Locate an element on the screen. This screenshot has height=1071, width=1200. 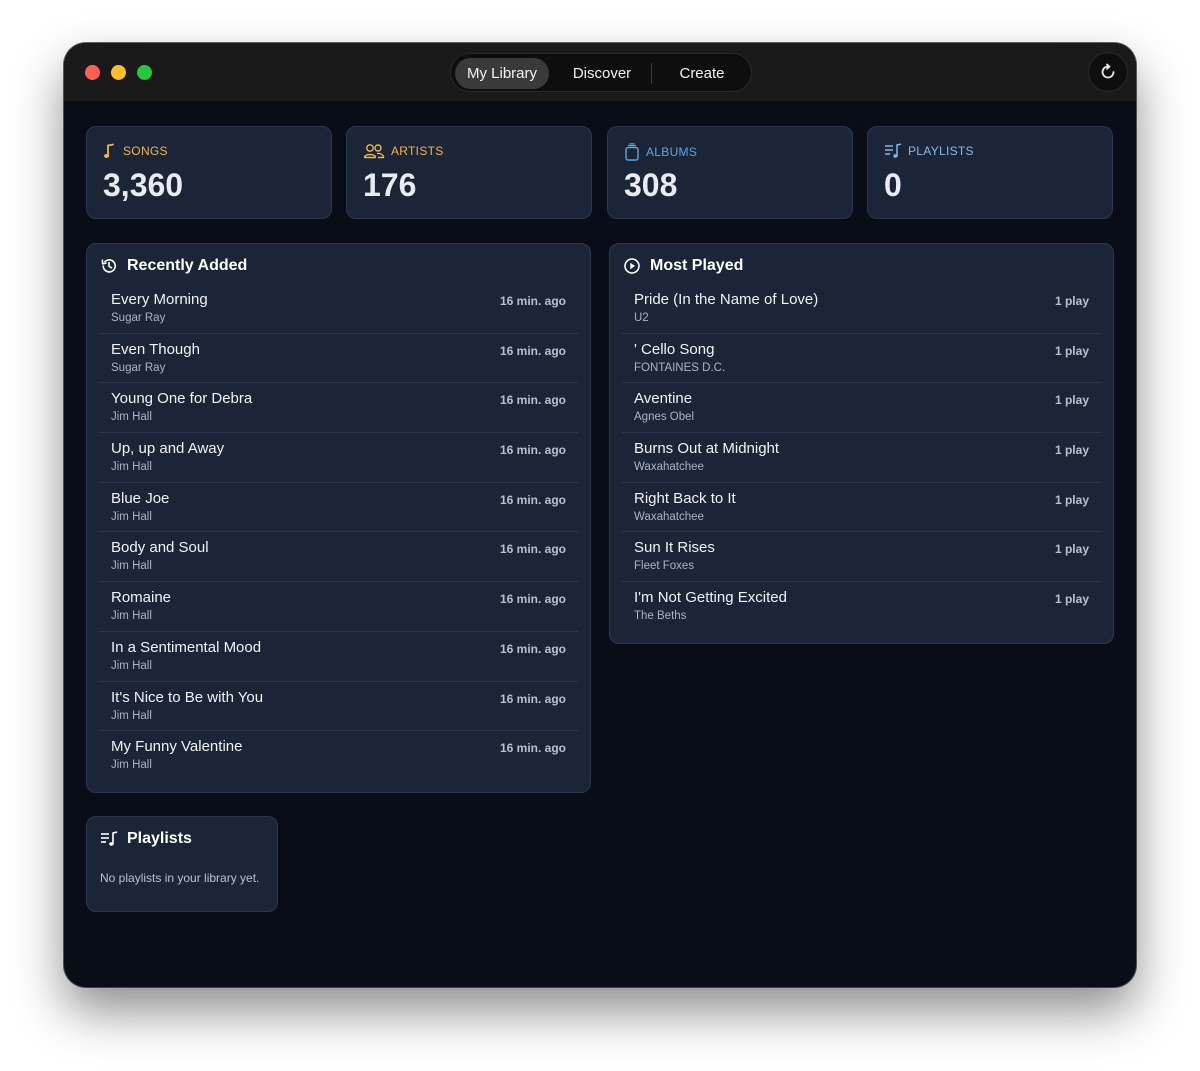
track-title: Body and Soul is located at coordinates (160, 548).